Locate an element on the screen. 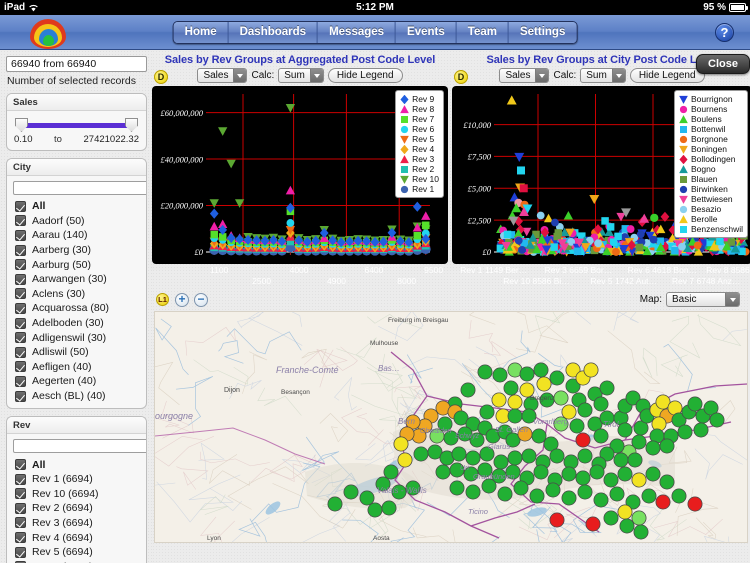 Image resolution: width=750 pixels, height=563 pixels. list-item: Rev 3 (6694) is located at coordinates (76, 523).